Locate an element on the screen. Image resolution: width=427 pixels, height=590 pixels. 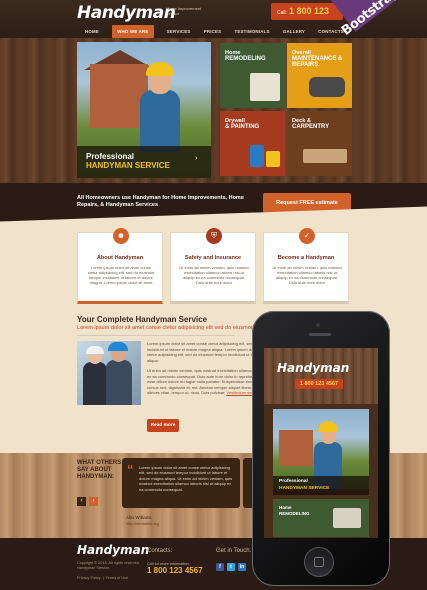
tile-label: Drywall & PAINTING is located at coordinates (242, 124).